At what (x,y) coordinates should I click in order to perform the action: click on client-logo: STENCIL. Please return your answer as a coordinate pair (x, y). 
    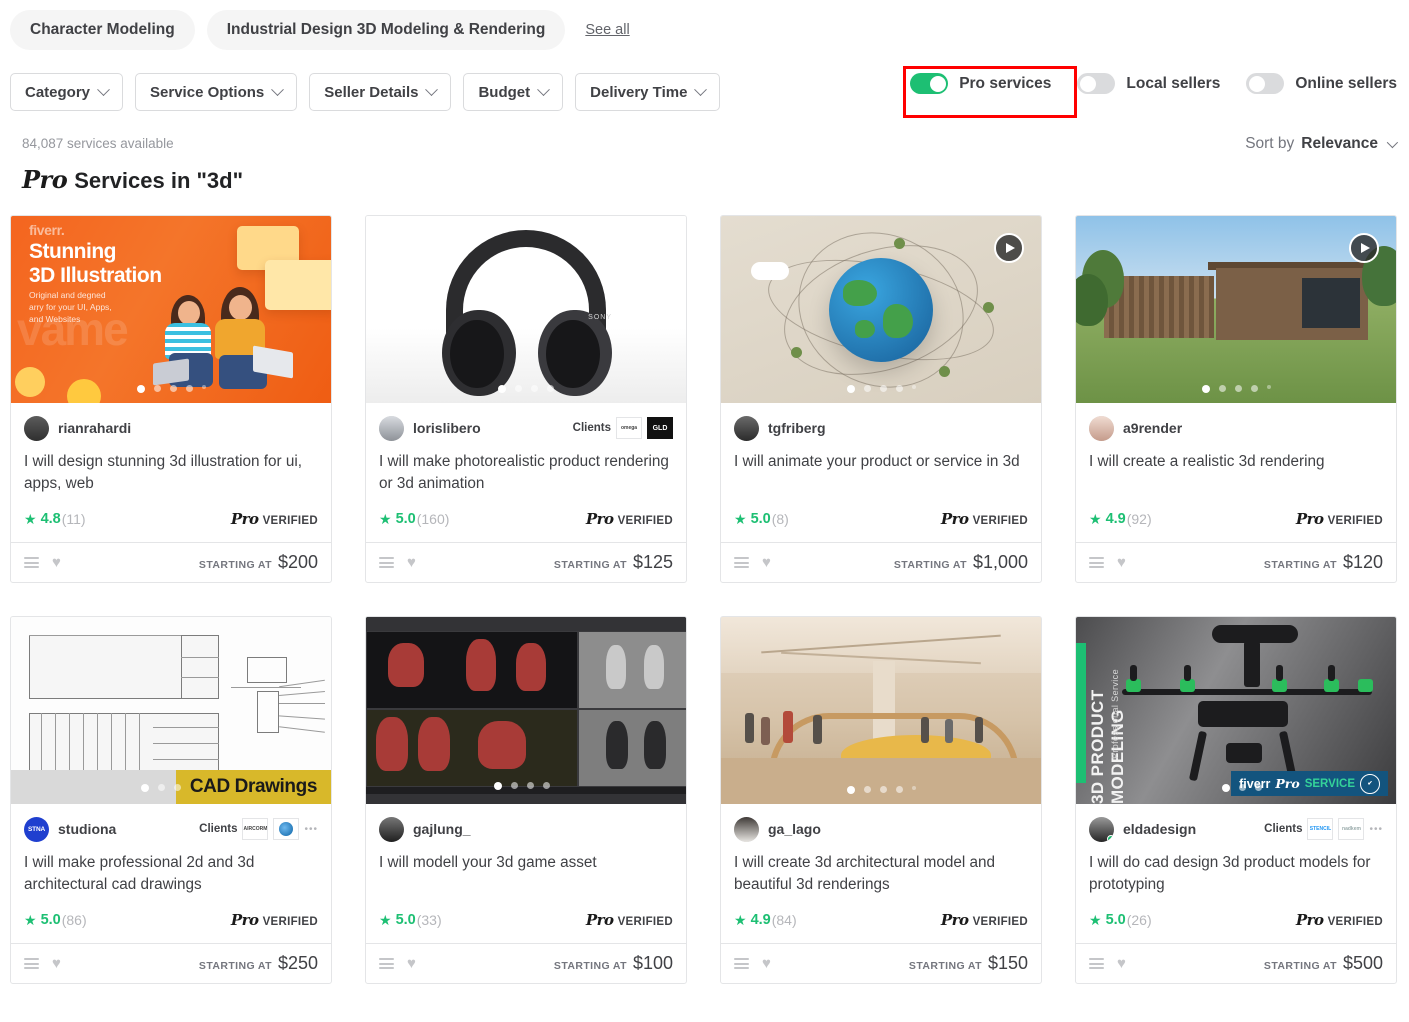
    Looking at the image, I should click on (1320, 829).